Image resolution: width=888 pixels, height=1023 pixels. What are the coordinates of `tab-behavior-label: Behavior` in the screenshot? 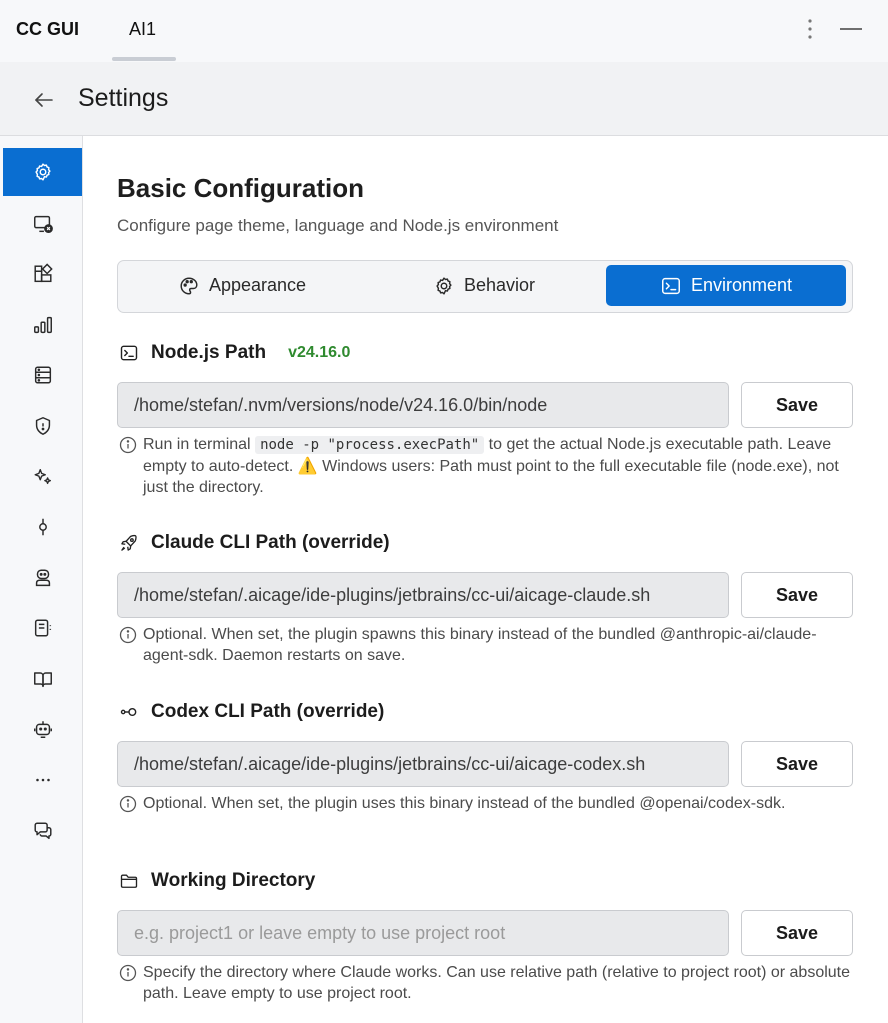 It's located at (499, 285).